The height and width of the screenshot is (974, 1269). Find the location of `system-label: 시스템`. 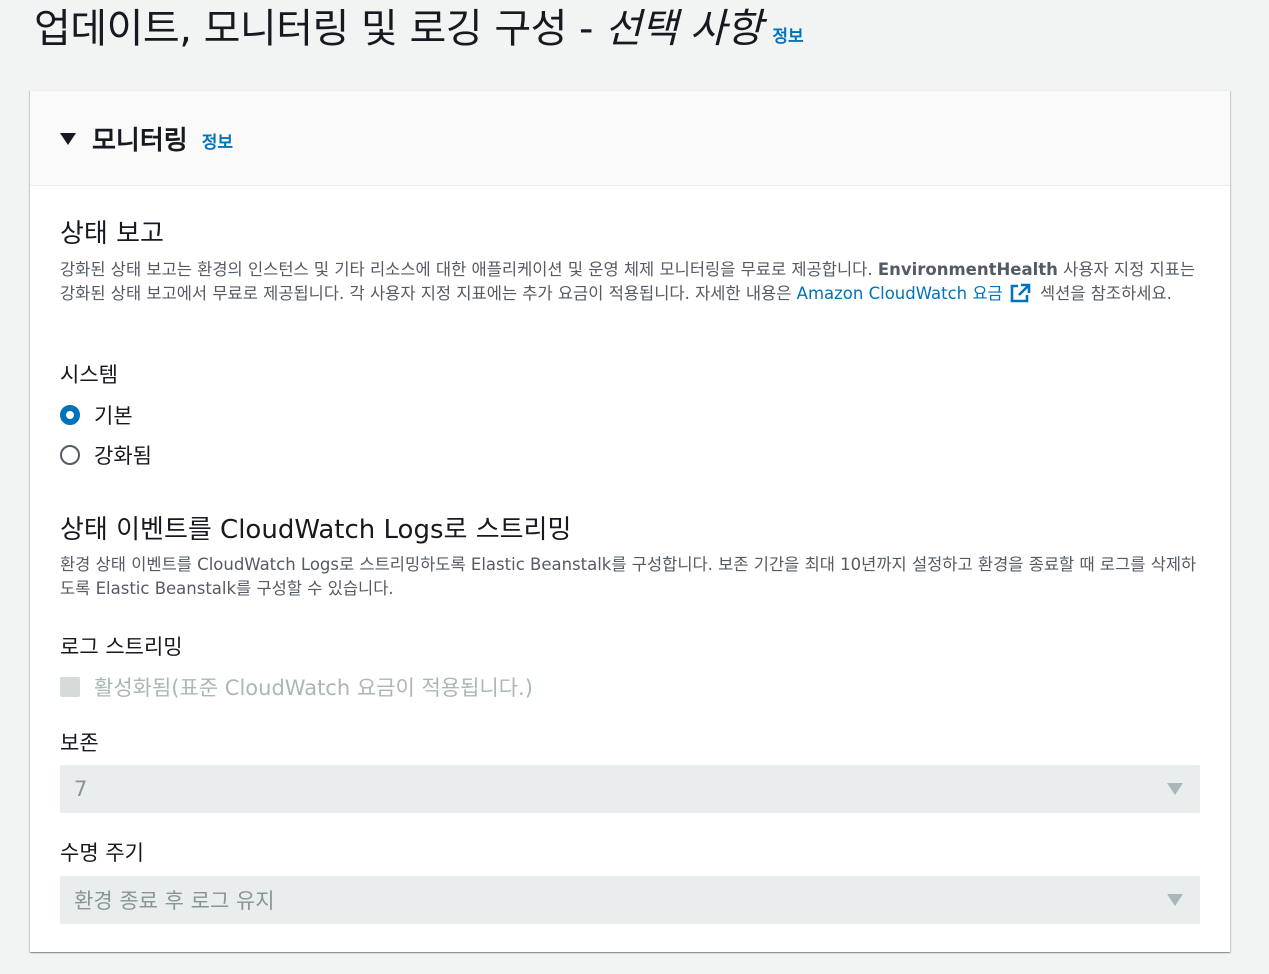

system-label: 시스템 is located at coordinates (89, 375).